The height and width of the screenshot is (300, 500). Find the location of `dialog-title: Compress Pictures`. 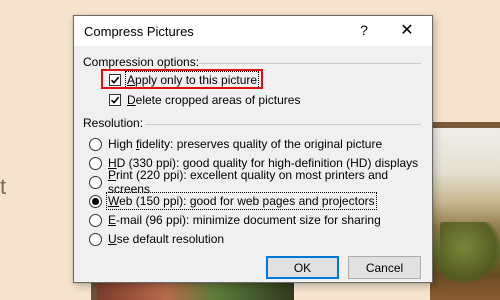

dialog-title: Compress Pictures is located at coordinates (139, 31).